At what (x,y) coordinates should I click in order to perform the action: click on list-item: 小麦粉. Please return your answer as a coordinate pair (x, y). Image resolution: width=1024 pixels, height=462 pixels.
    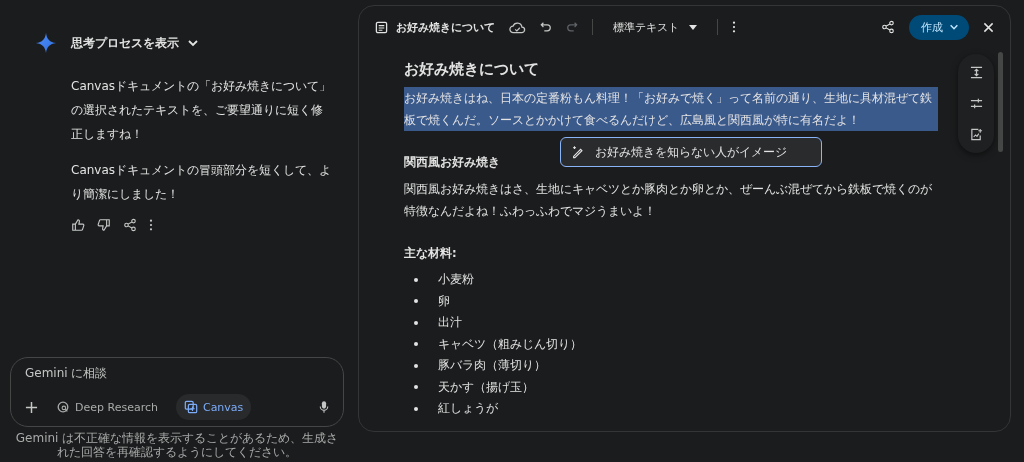
    Looking at the image, I should click on (456, 279).